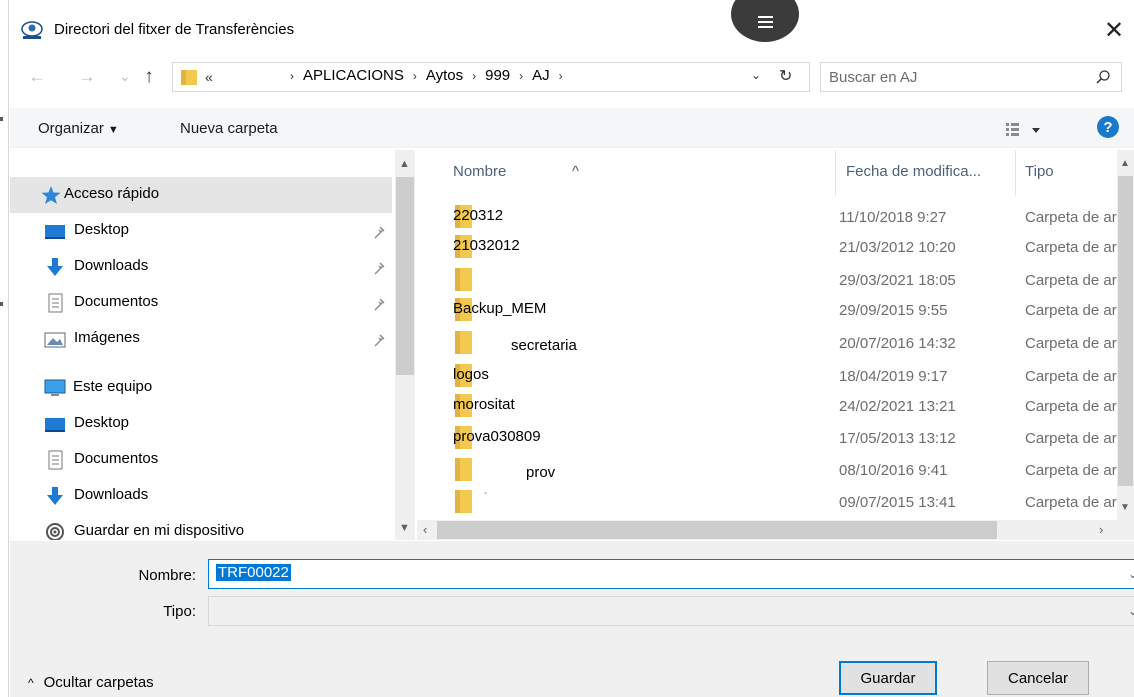  Describe the element at coordinates (444, 75) in the screenshot. I see `breadcrumb-item: Aytos` at that location.